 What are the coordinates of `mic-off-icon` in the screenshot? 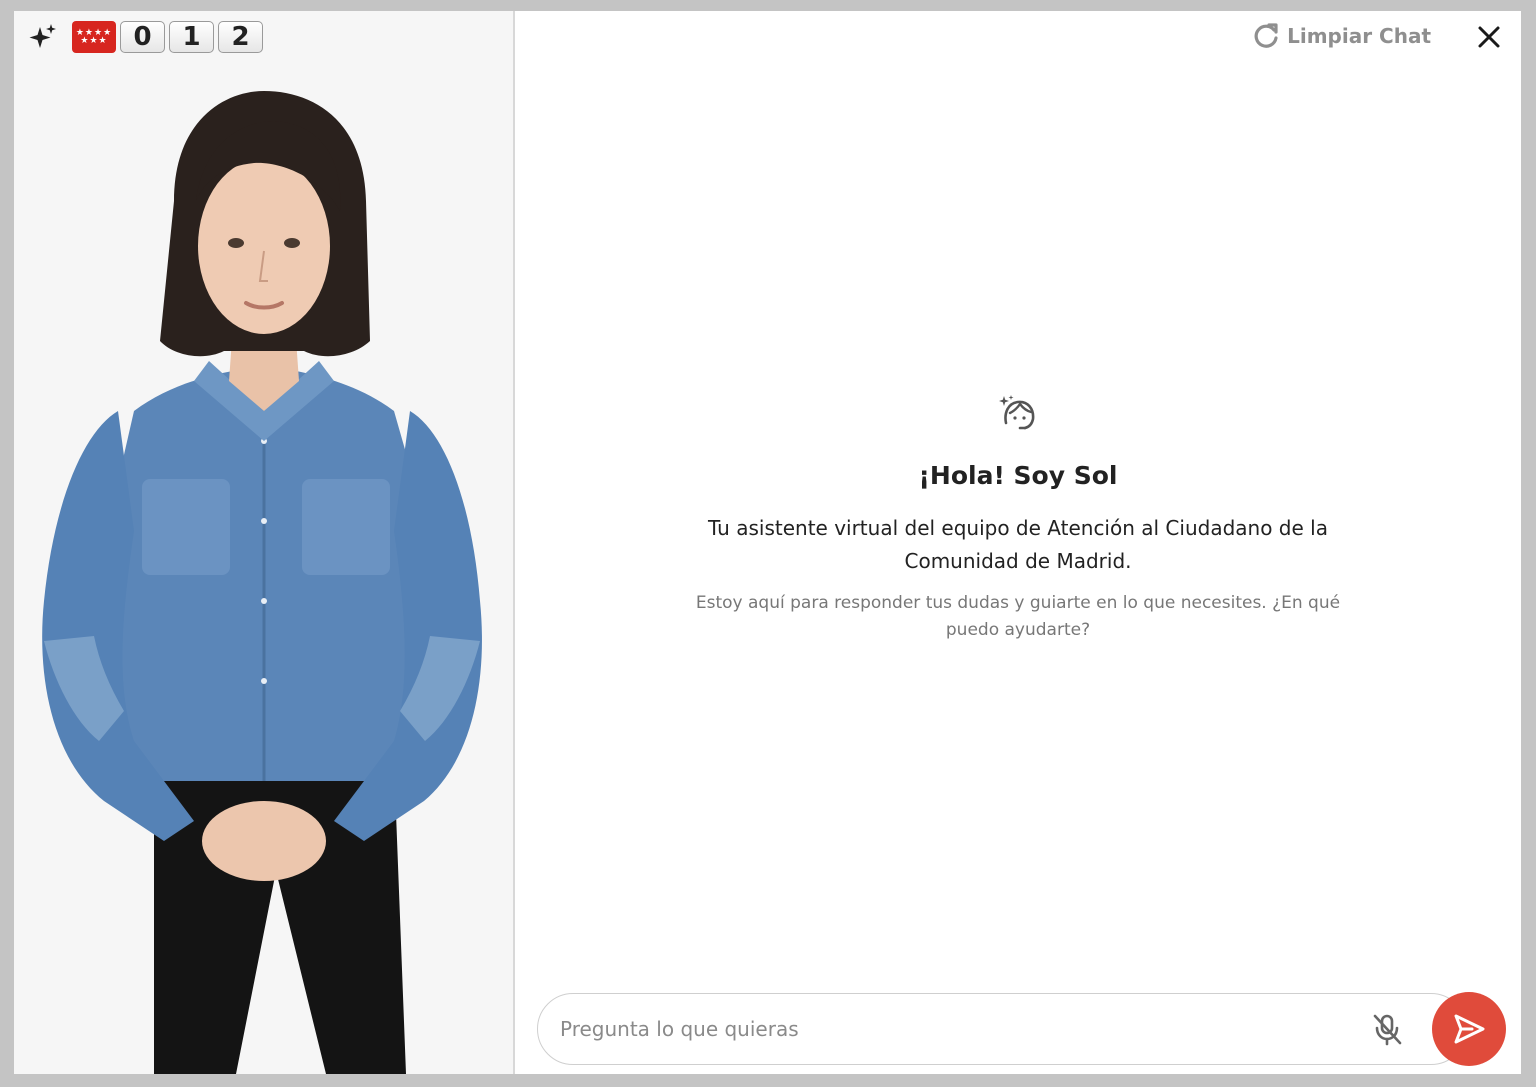 It's located at (1387, 1029).